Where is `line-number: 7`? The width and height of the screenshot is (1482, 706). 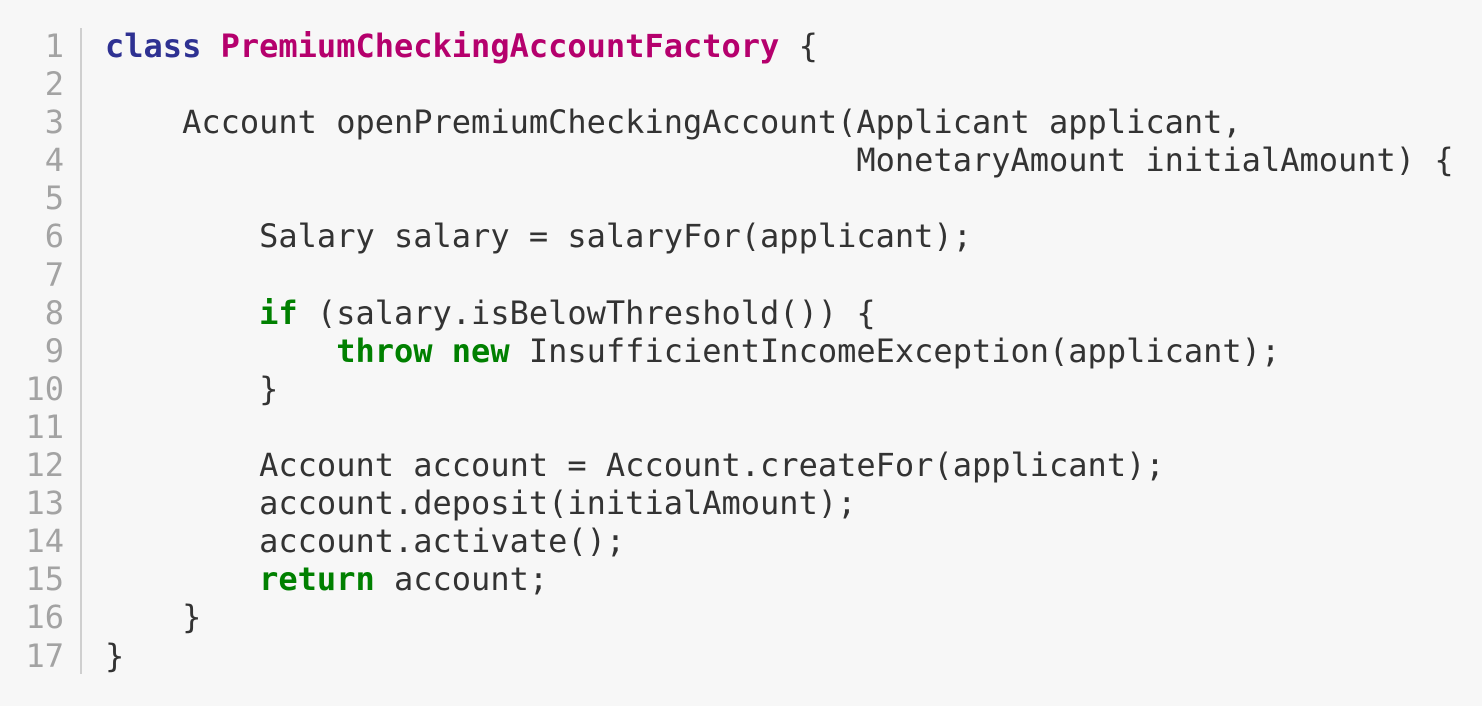
line-number: 7 is located at coordinates (54, 274).